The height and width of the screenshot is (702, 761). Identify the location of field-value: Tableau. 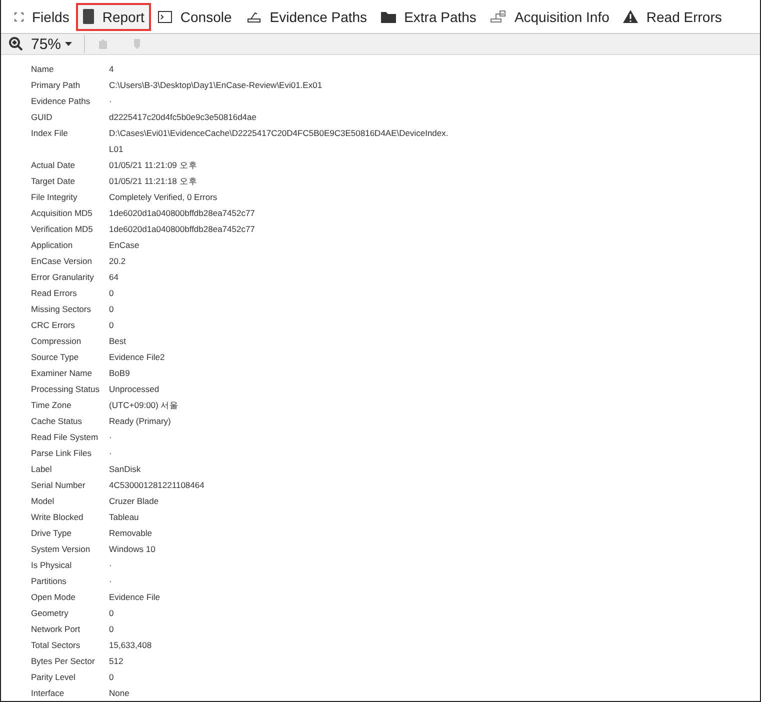
(124, 517).